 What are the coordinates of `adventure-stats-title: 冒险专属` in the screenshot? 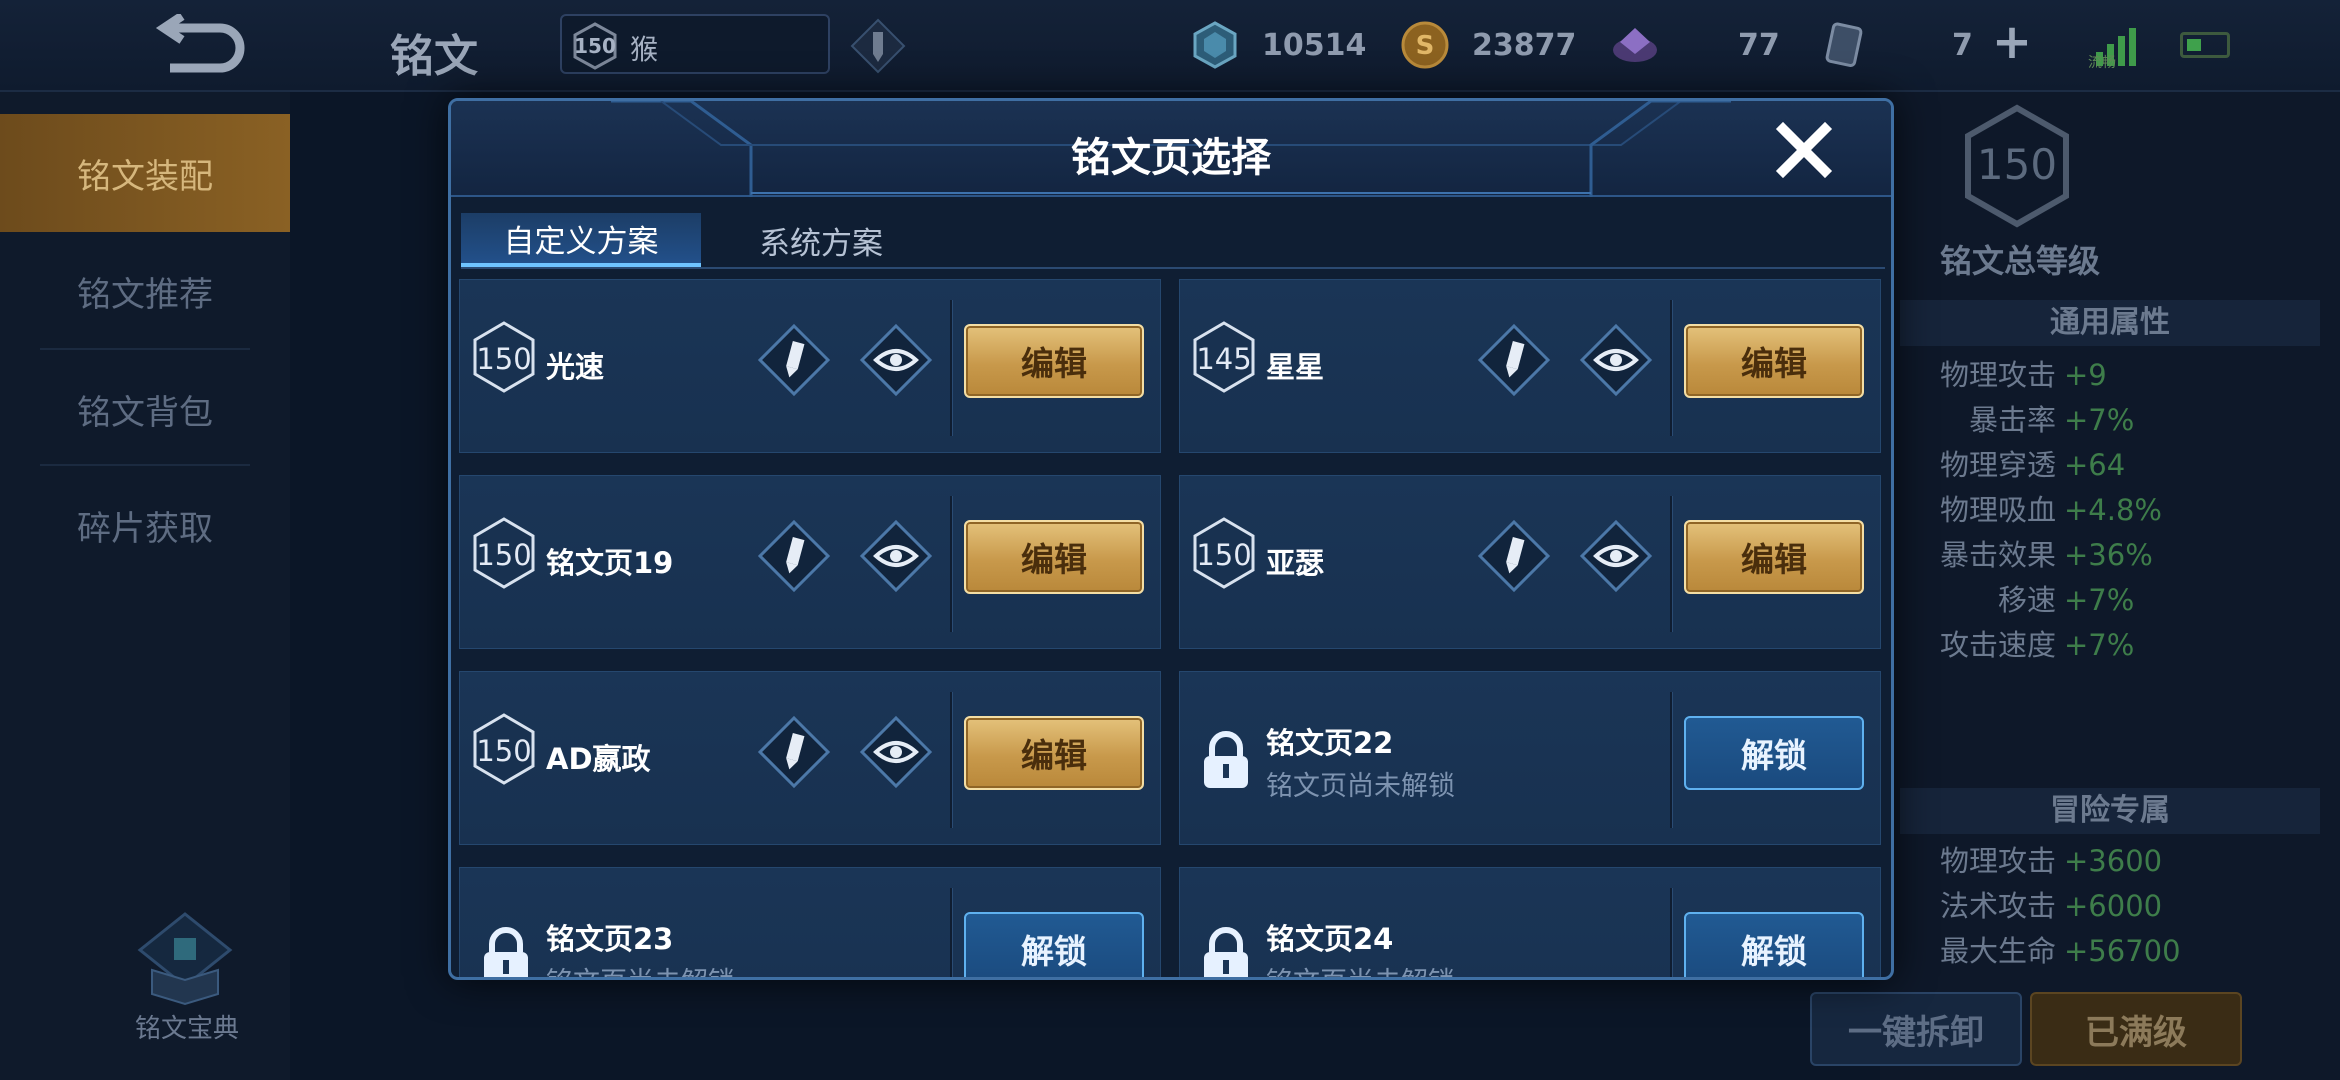 It's located at (2110, 811).